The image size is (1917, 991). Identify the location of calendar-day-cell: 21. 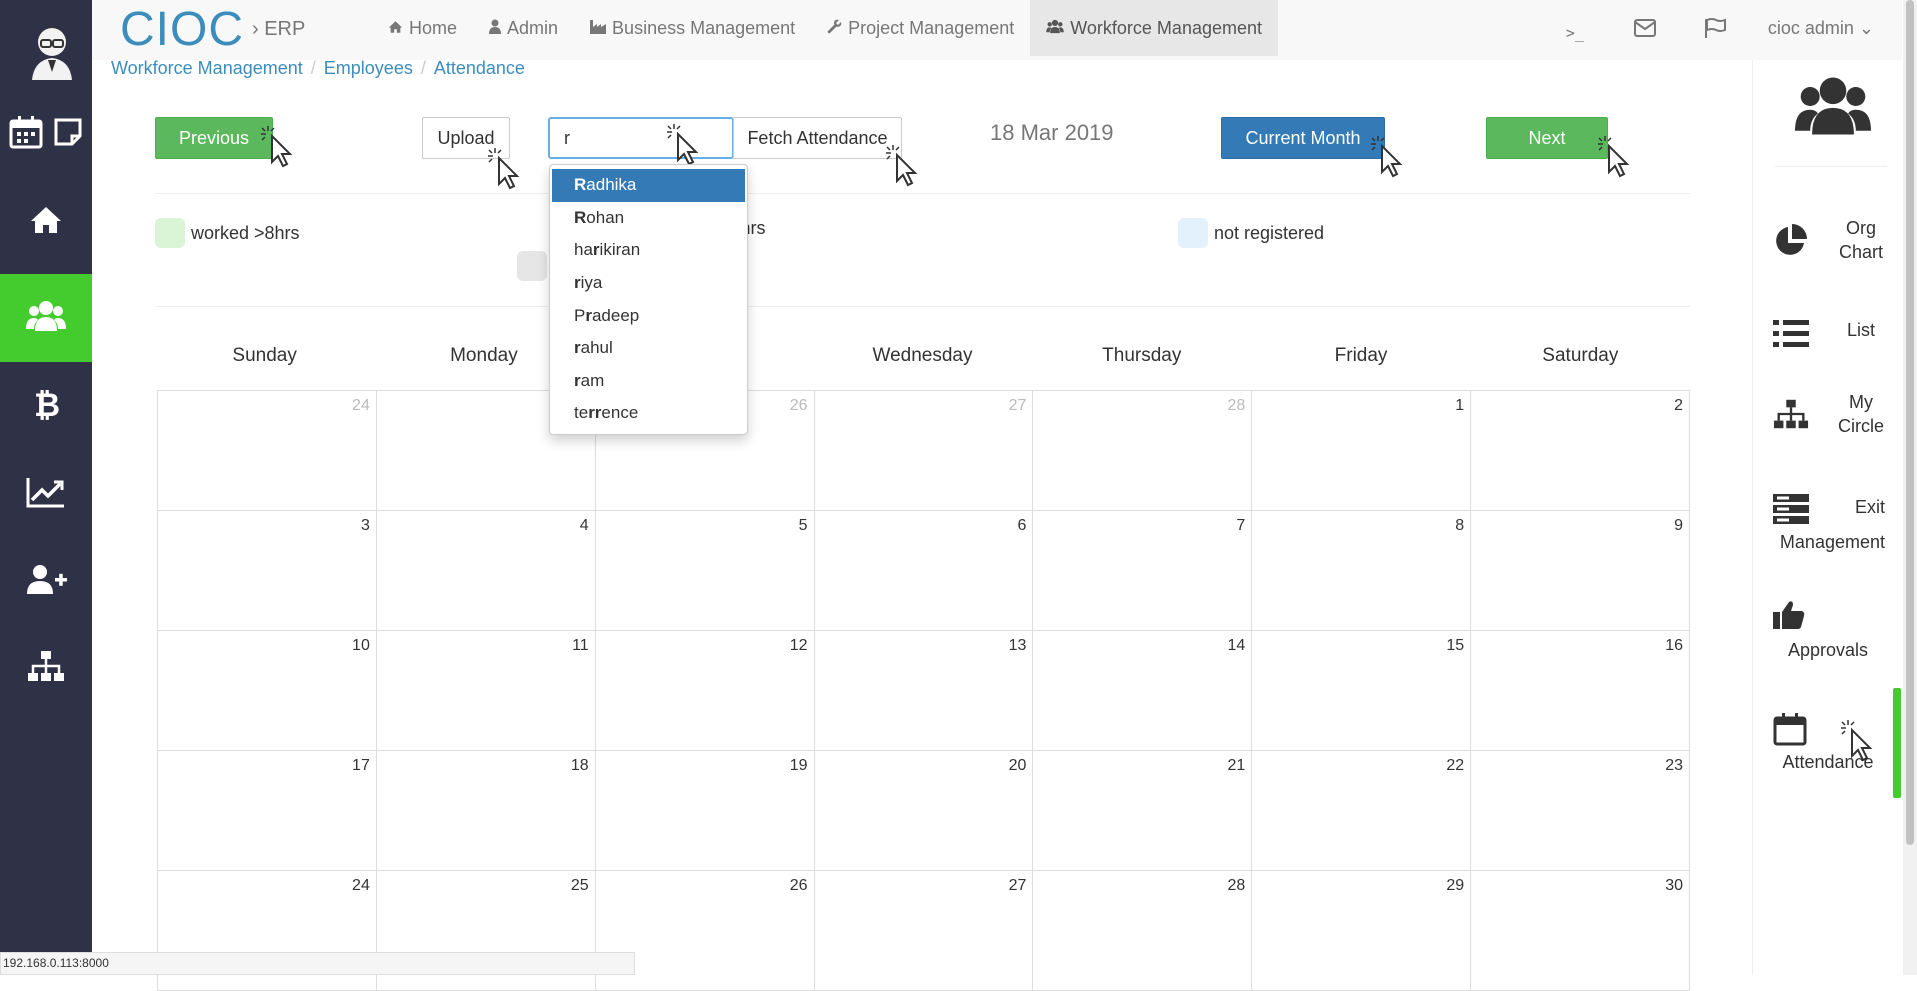
(1143, 811).